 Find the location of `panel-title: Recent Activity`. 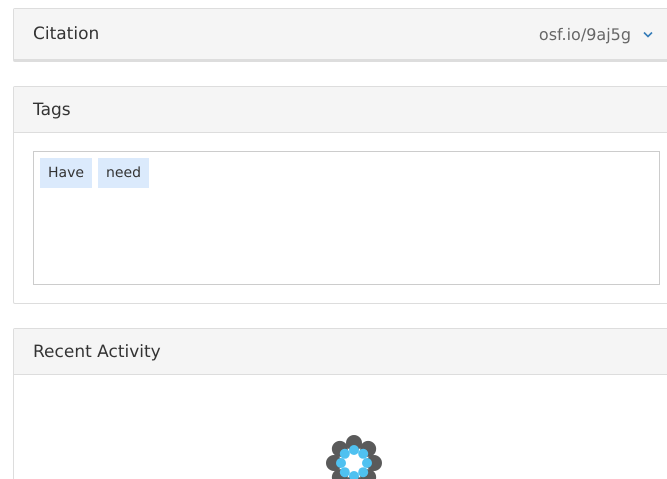

panel-title: Recent Activity is located at coordinates (97, 352).